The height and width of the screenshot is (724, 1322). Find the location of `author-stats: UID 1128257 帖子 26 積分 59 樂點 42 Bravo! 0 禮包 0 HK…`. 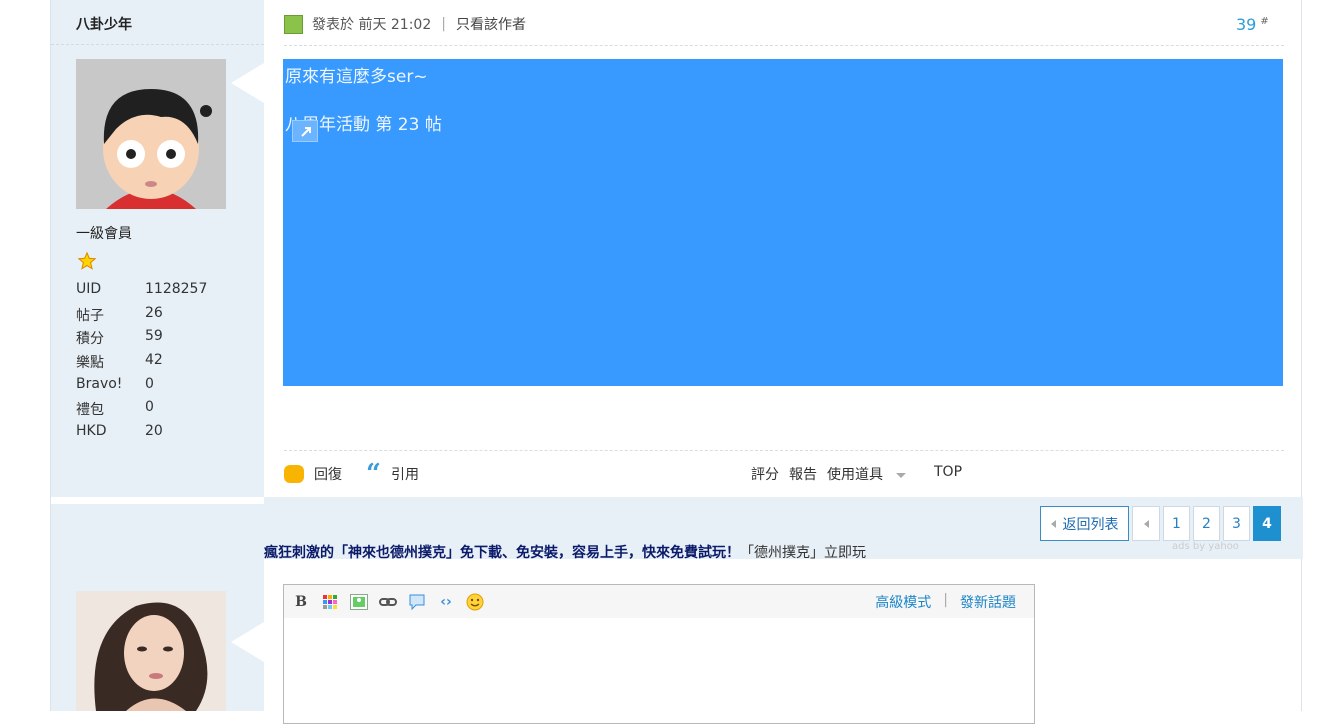

author-stats: UID 1128257 帖子 26 積分 59 樂點 42 Bravo! 0 禮包 0 HK… is located at coordinates (141, 364).